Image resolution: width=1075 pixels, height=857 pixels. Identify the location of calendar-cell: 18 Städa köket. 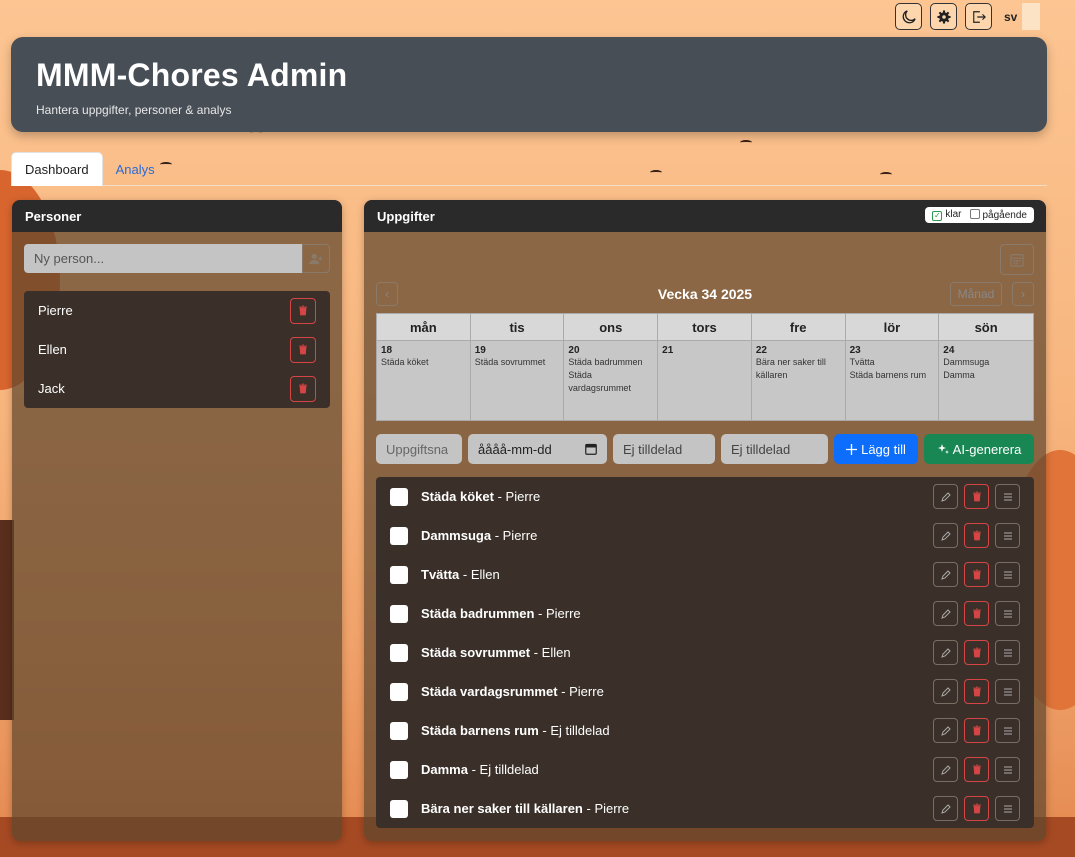
(423, 357).